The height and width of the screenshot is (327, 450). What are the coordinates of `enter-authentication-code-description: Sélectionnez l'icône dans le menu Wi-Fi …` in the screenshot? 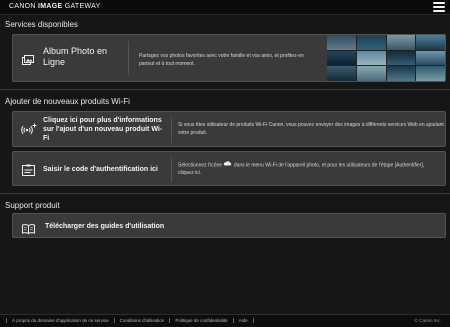 It's located at (309, 169).